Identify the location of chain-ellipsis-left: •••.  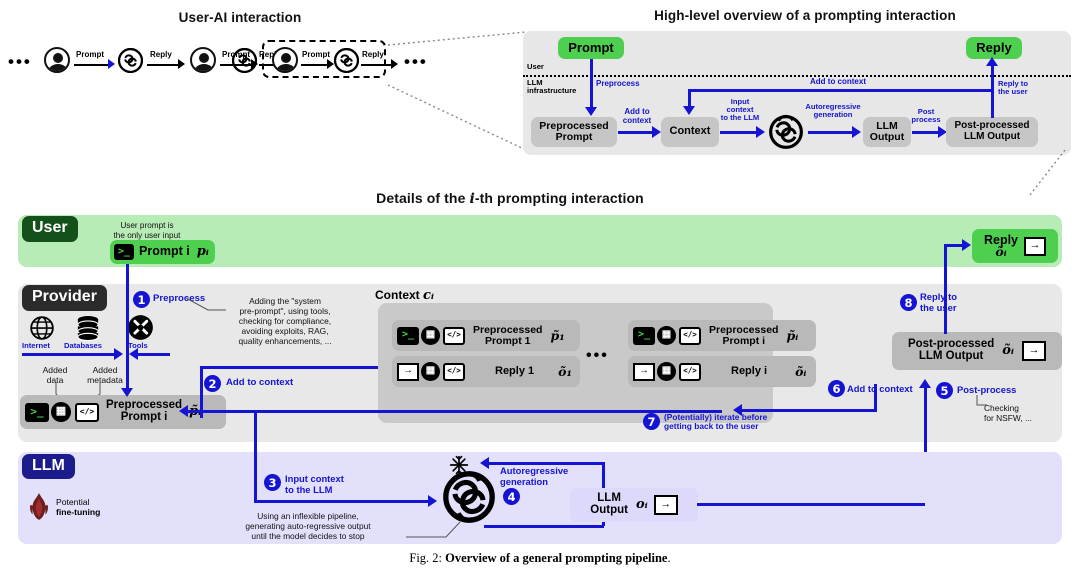
(20, 61).